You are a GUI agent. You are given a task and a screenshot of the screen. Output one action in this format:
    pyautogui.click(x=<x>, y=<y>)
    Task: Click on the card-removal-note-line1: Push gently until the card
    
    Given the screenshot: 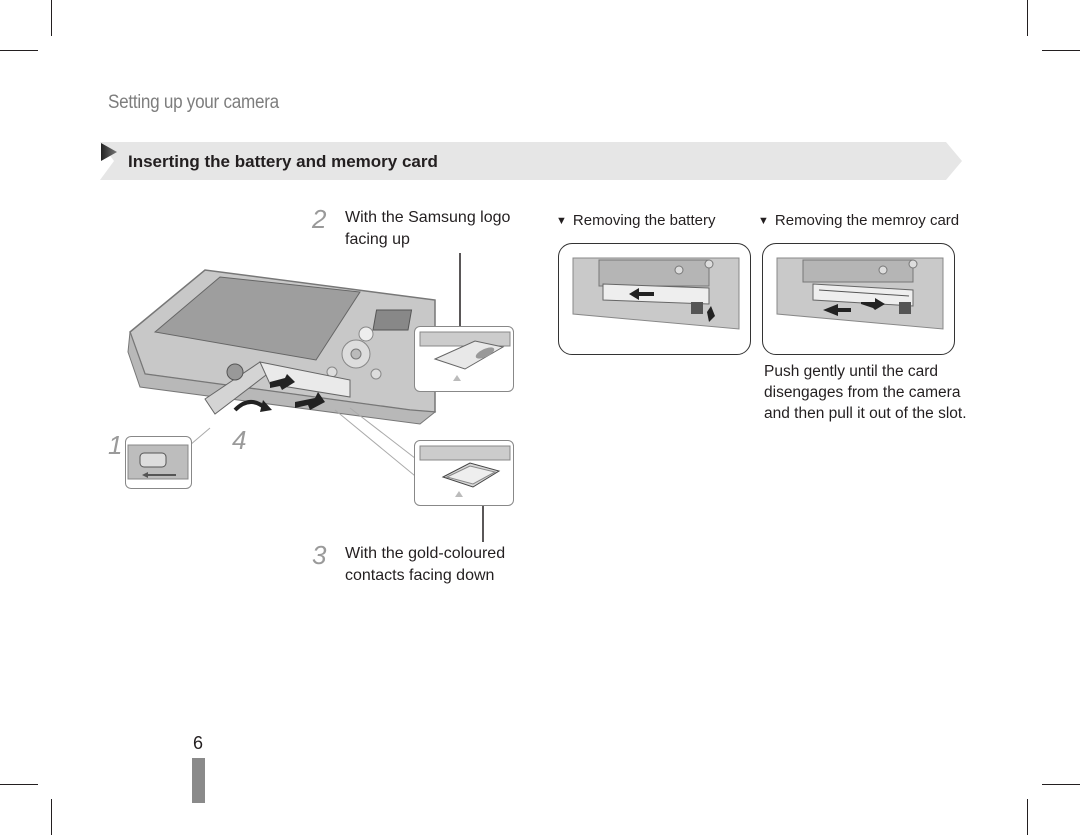 What is the action you would take?
    pyautogui.click(x=851, y=371)
    